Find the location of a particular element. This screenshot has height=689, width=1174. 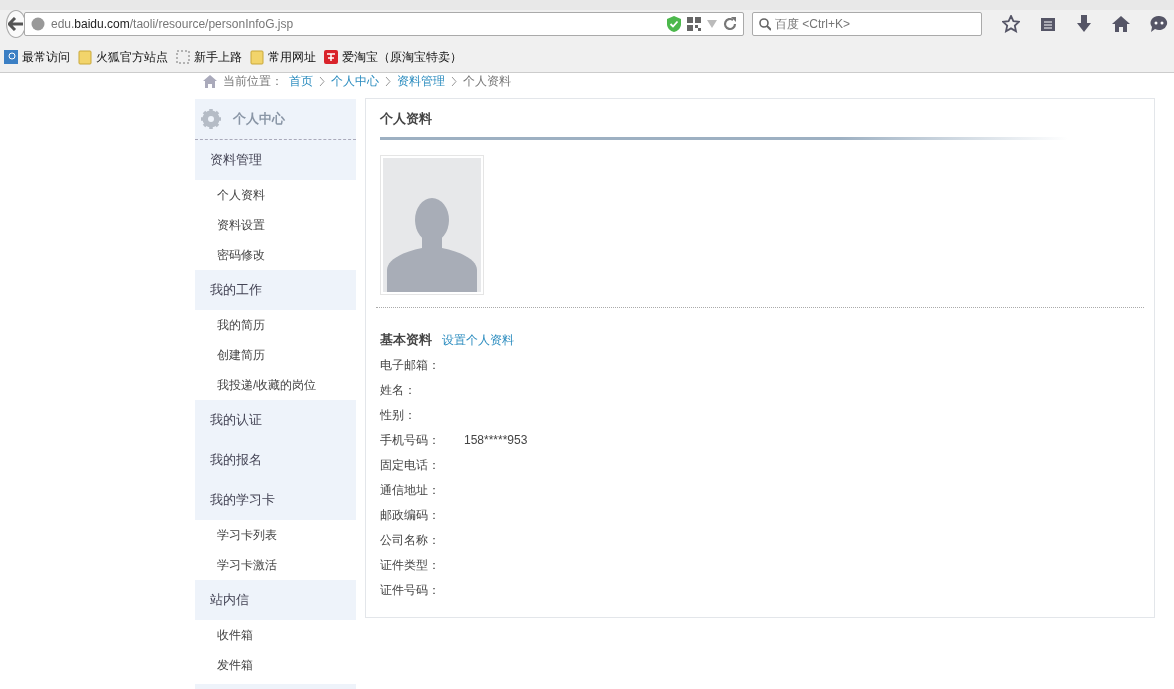

bookmark: 爱淘宝（原淘宝特卖） is located at coordinates (393, 57).